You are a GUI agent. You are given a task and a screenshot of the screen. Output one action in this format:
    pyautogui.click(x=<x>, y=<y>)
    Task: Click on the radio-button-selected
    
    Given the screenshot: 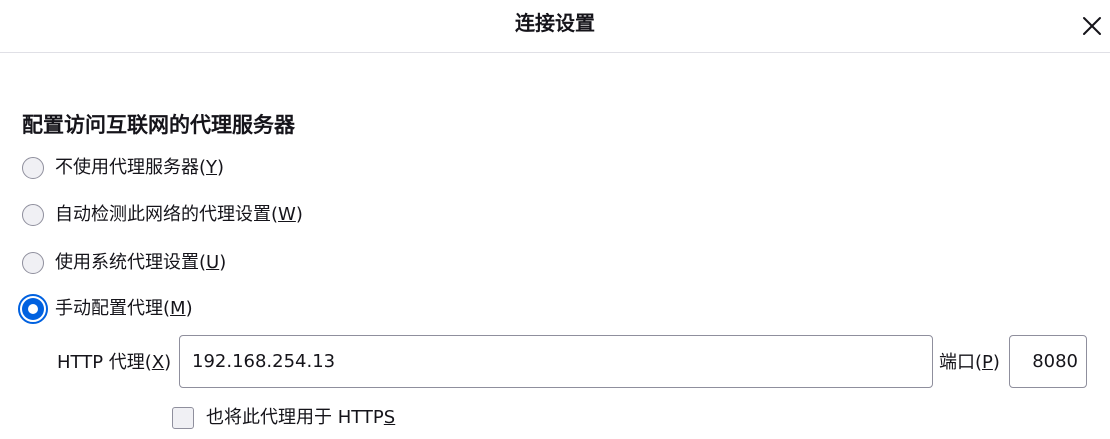 What is the action you would take?
    pyautogui.click(x=33, y=309)
    